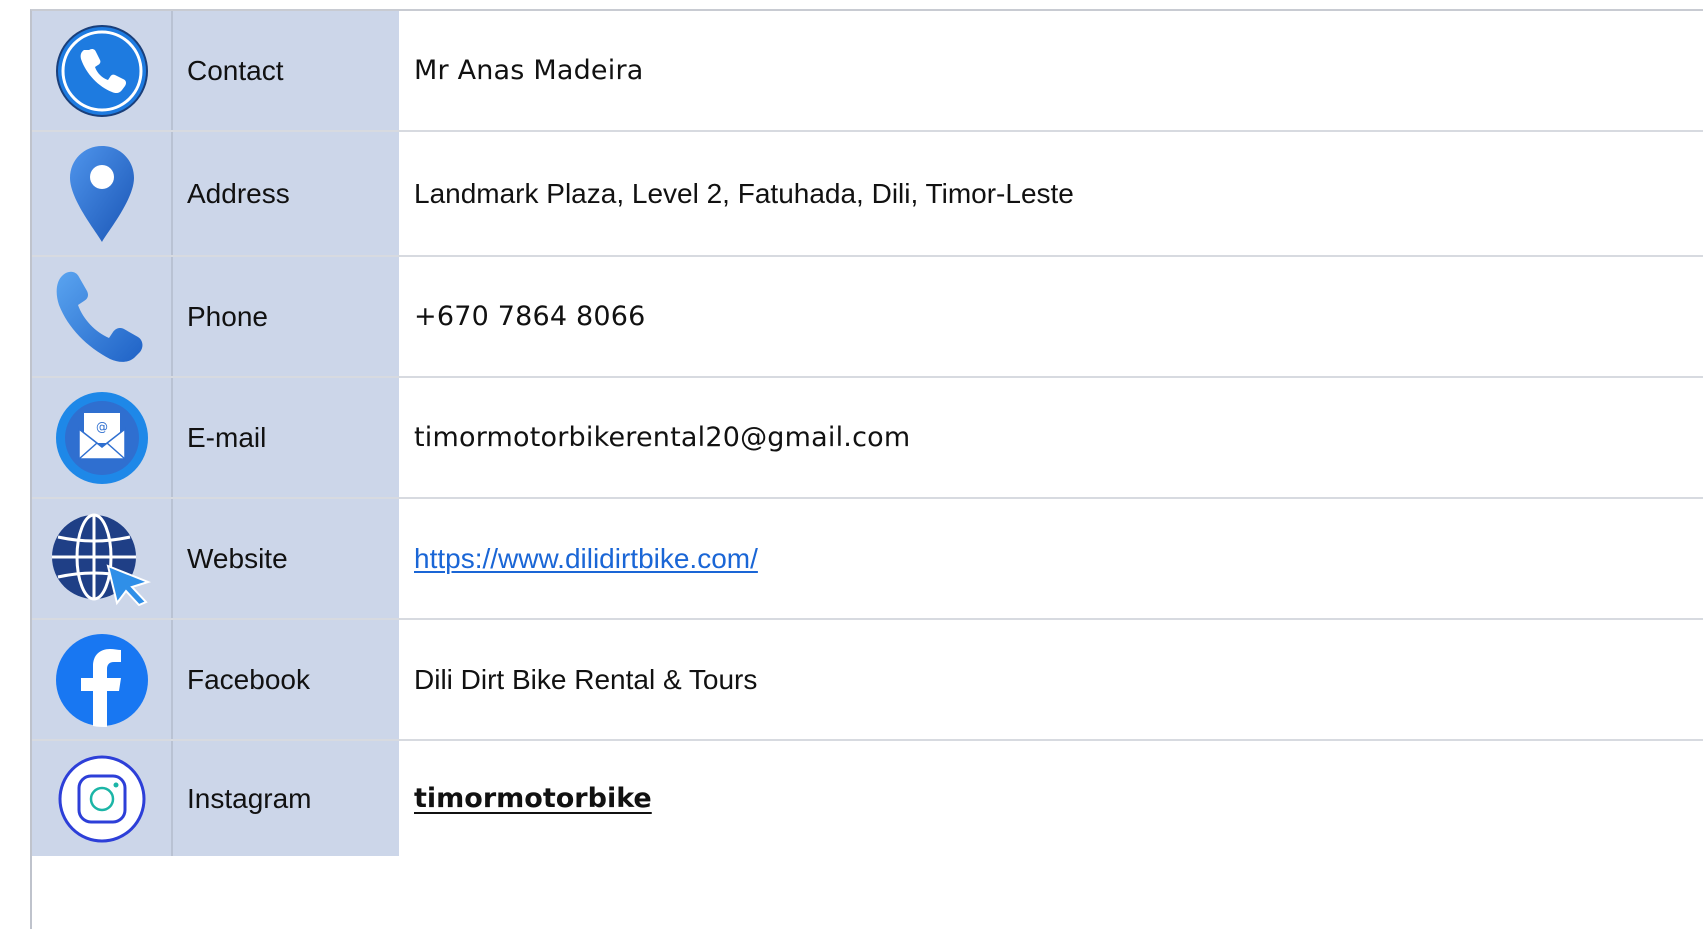  I want to click on icon-cell: @, so click(102, 437).